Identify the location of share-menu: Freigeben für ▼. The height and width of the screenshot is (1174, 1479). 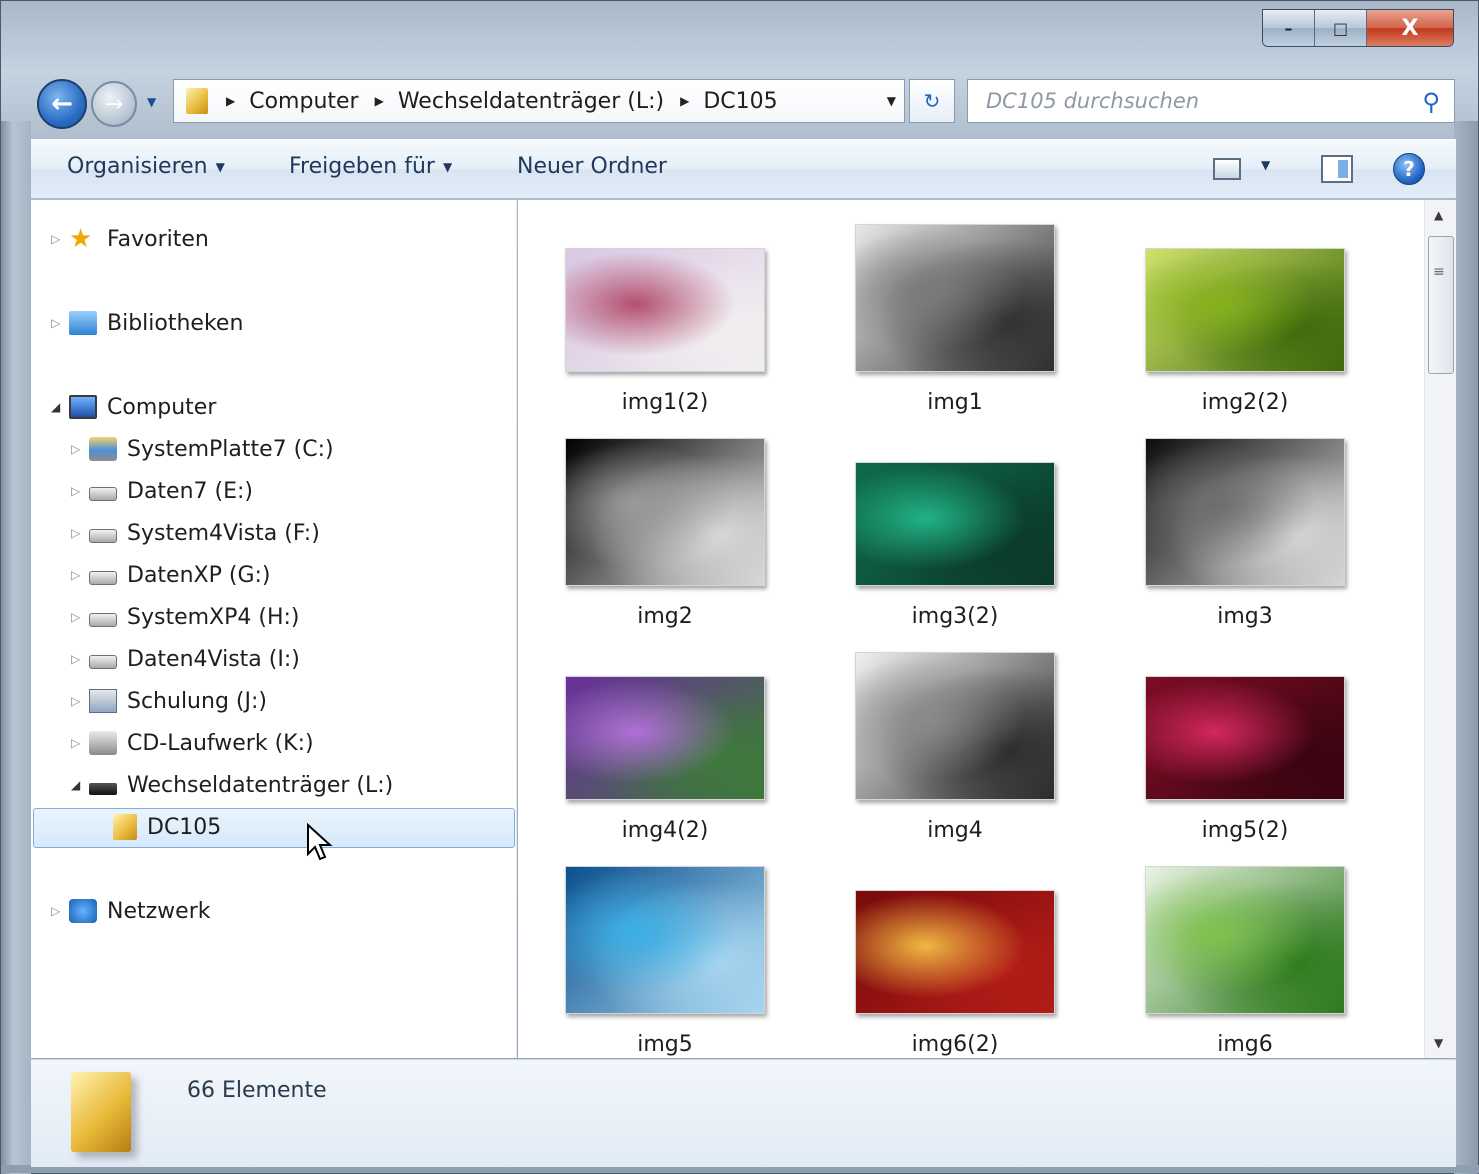
(370, 166).